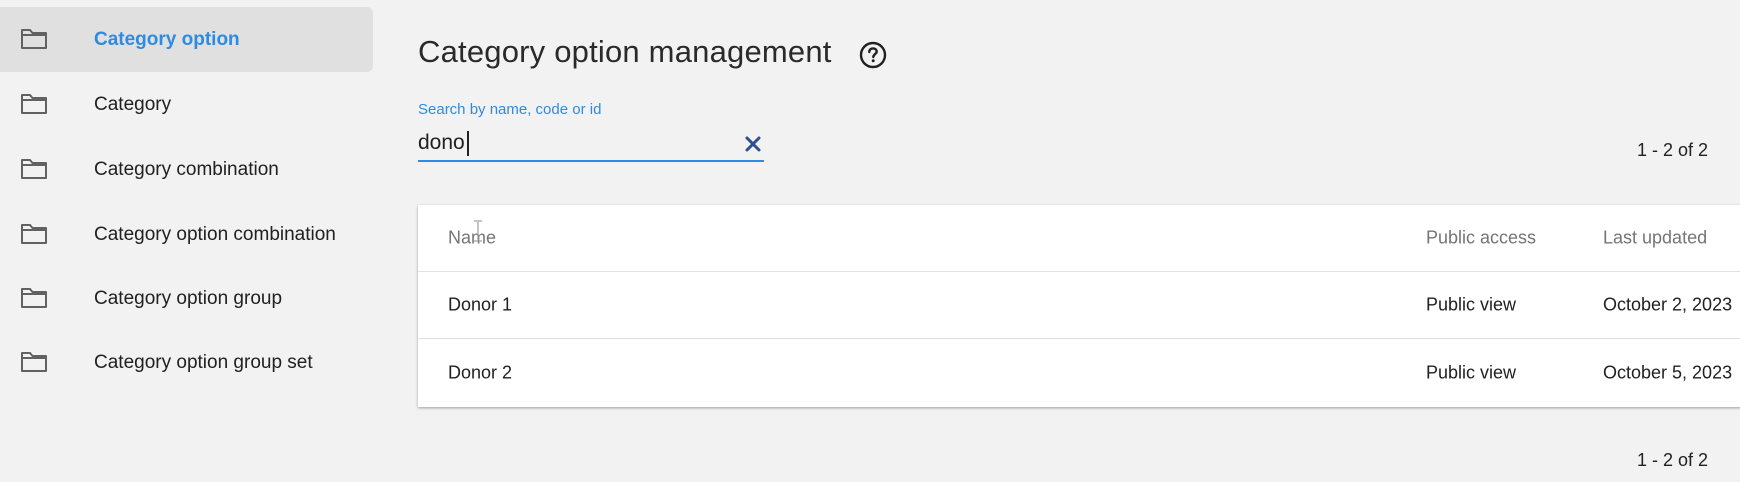 Image resolution: width=1740 pixels, height=482 pixels. I want to click on table-row: Donor 1 Public view October 2, 2023, so click(1079, 305).